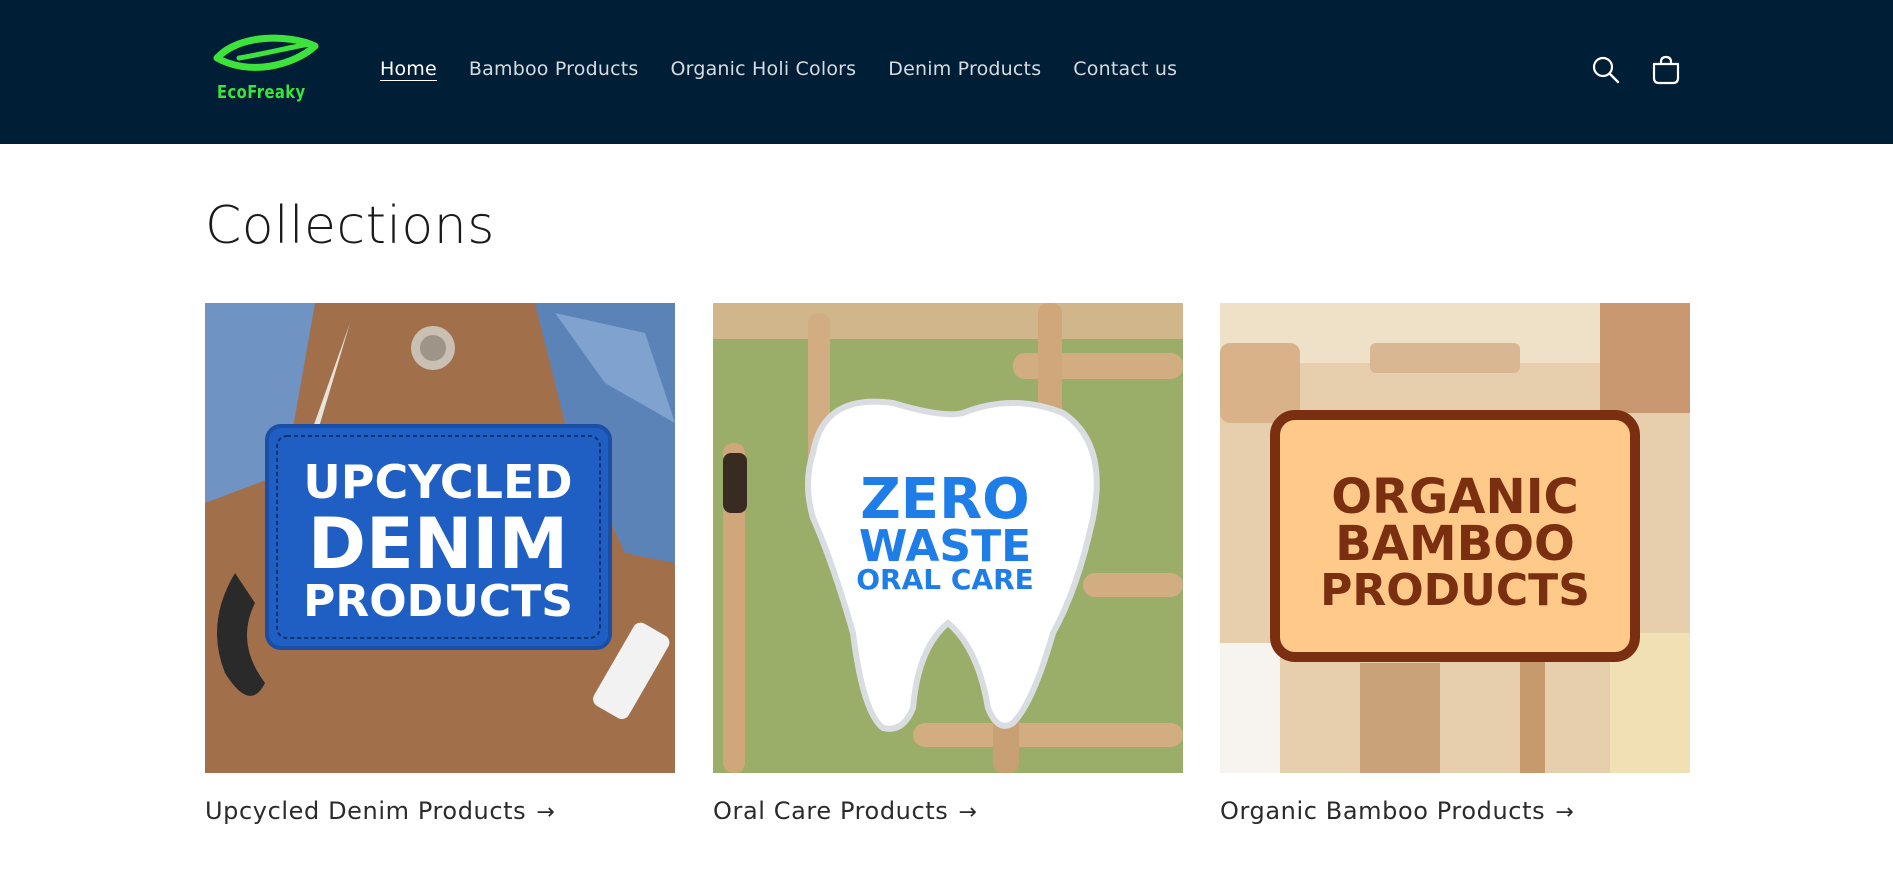 This screenshot has height=893, width=1893. What do you see at coordinates (1455, 590) in the screenshot?
I see `bamboo-image-line-3: PRODUCTS` at bounding box center [1455, 590].